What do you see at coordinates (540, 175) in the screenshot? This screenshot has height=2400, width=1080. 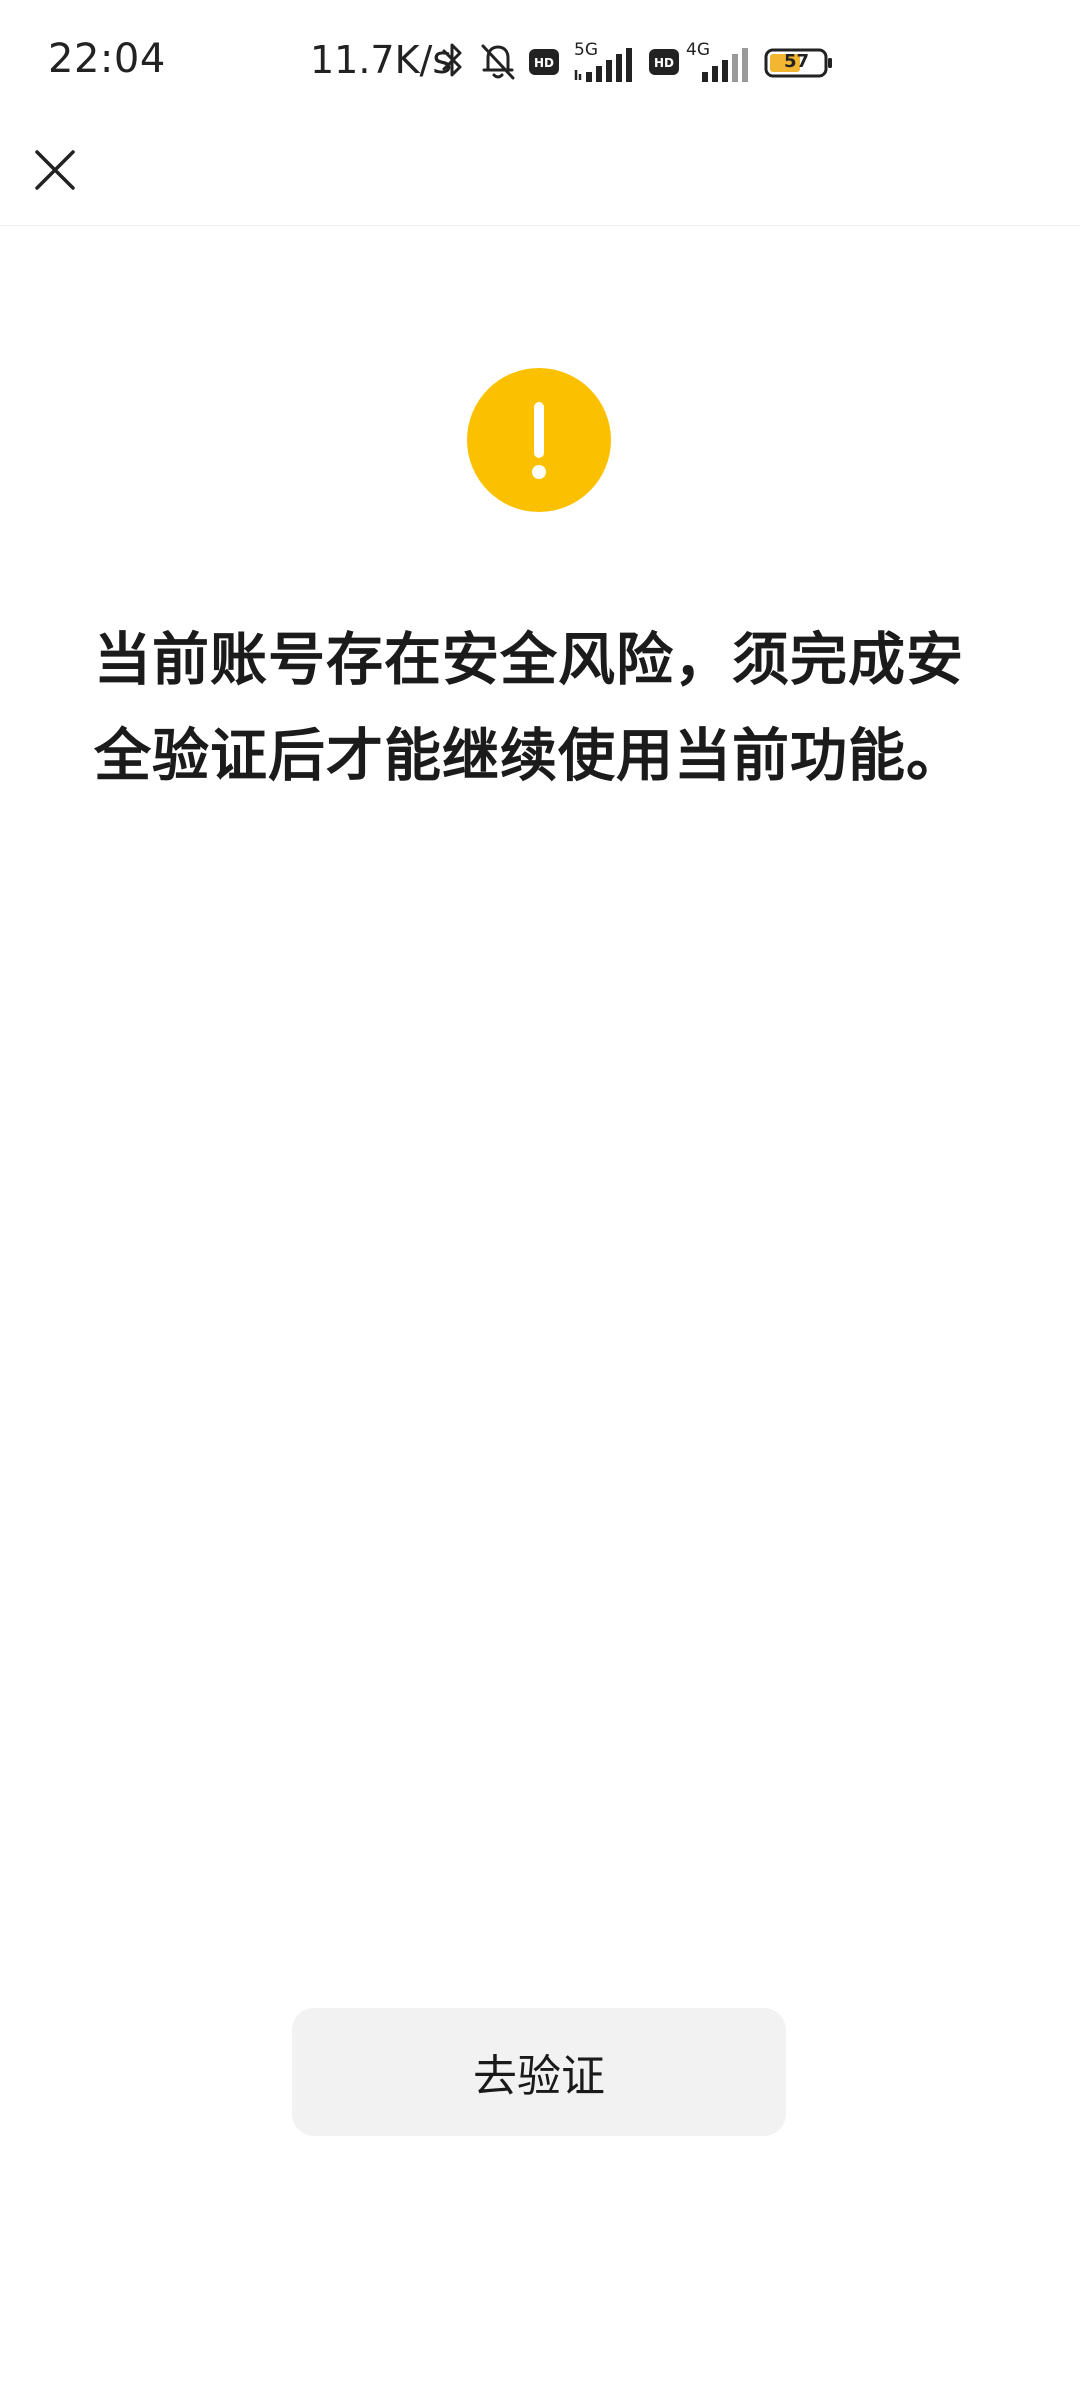 I see `top-nav-bar` at bounding box center [540, 175].